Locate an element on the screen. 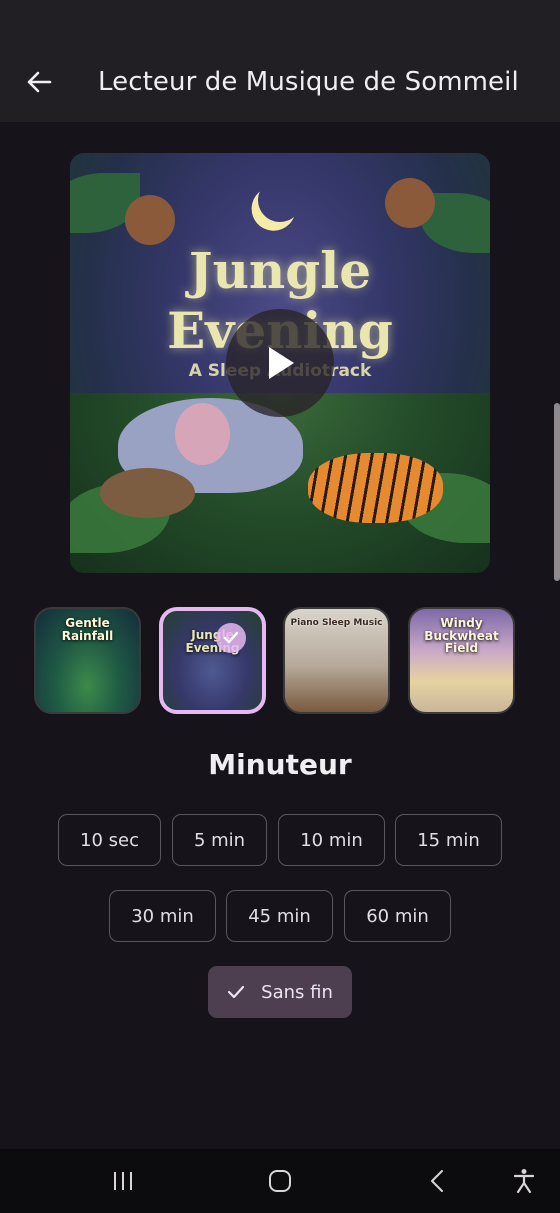  sloth-icon is located at coordinates (147, 493).